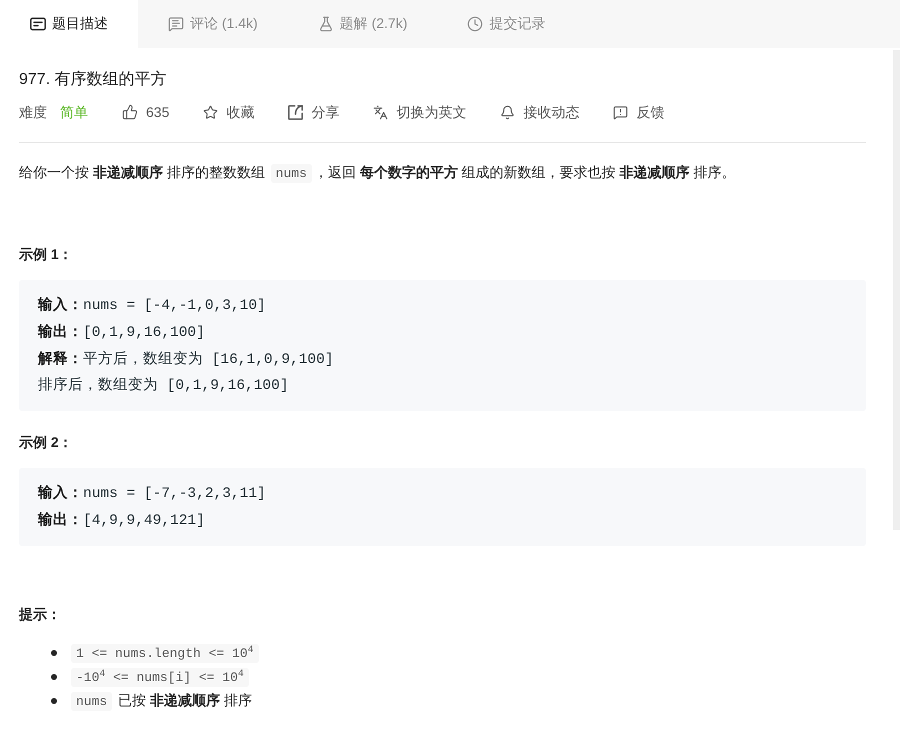 This screenshot has width=900, height=734. Describe the element at coordinates (130, 112) in the screenshot. I see `thumbs-up-icon` at that location.